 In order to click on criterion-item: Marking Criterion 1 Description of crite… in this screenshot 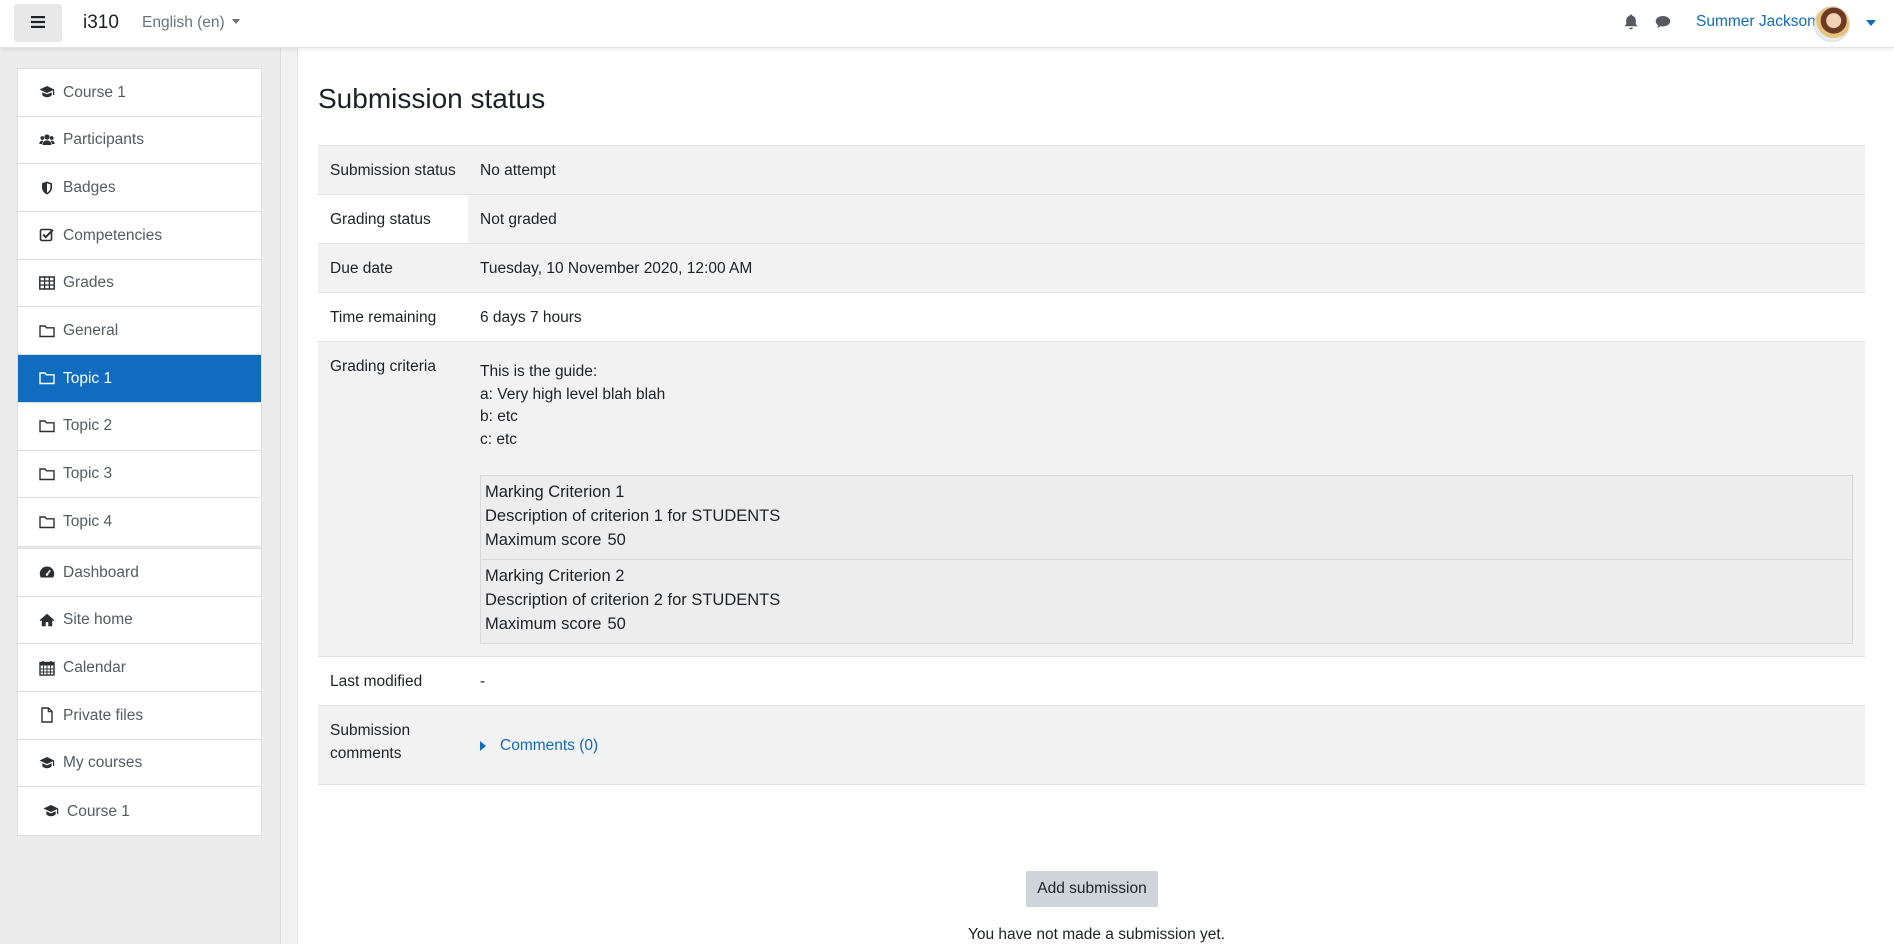, I will do `click(1166, 518)`.